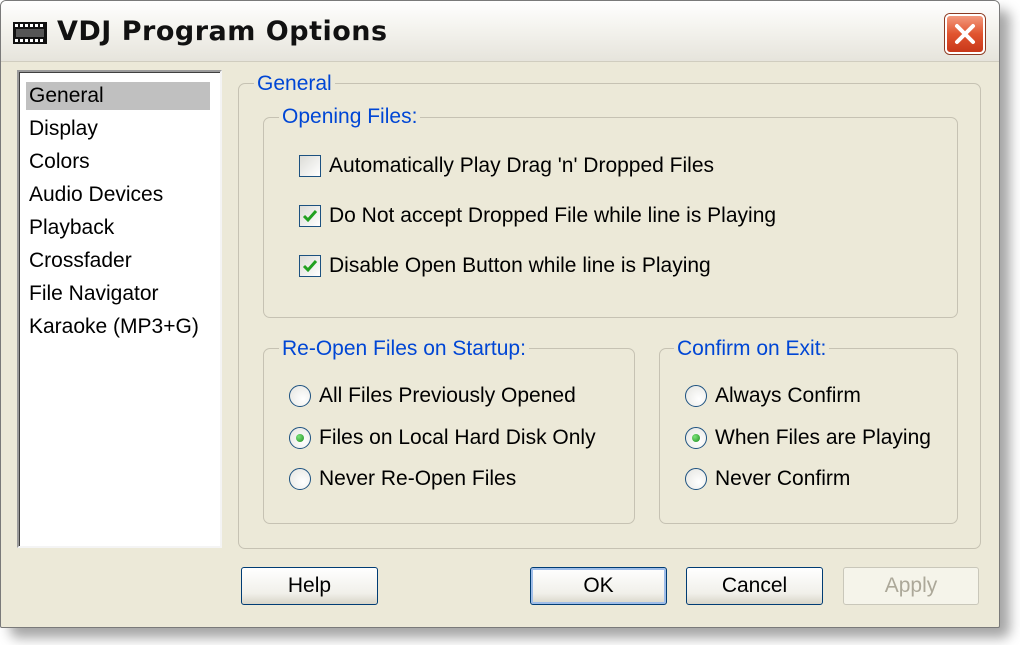 The height and width of the screenshot is (645, 1020). I want to click on nav-item-crossfader: Crossfader, so click(118, 261).